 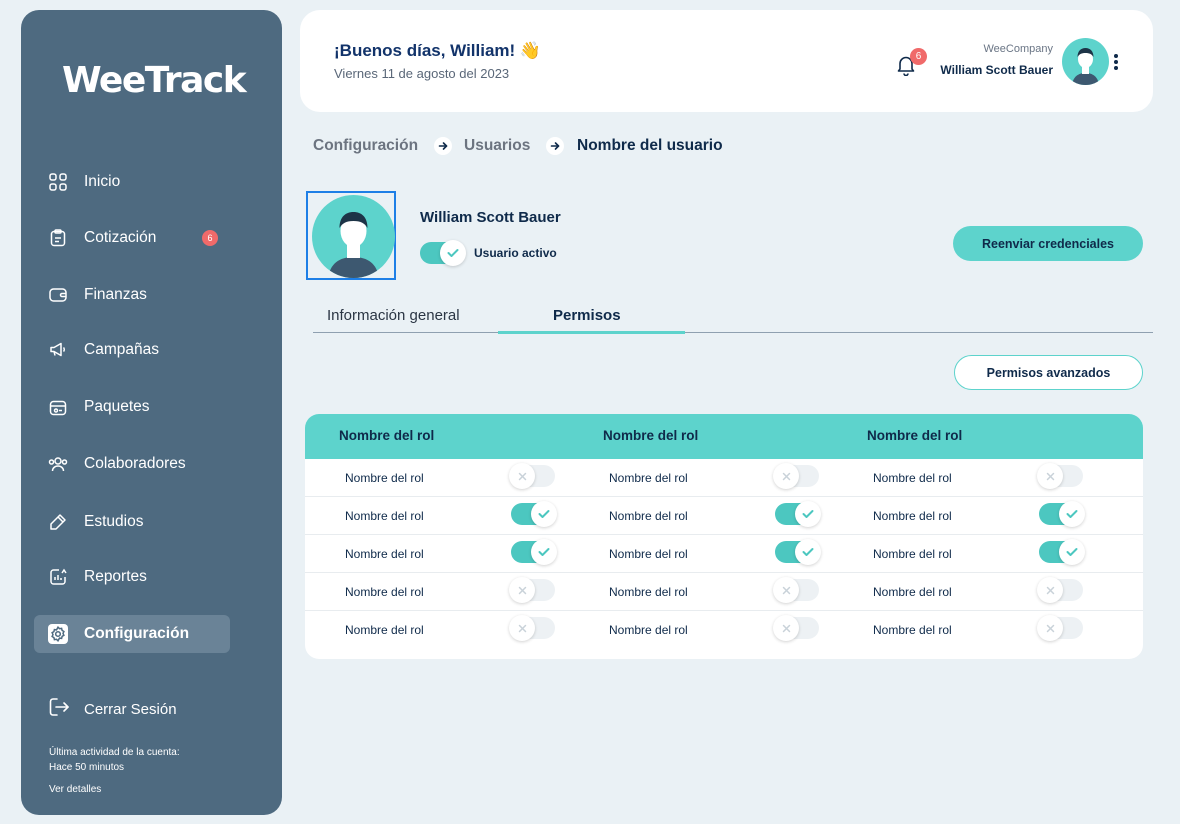 What do you see at coordinates (497, 146) in the screenshot?
I see `breadcrumb-usuarios: Usuarios` at bounding box center [497, 146].